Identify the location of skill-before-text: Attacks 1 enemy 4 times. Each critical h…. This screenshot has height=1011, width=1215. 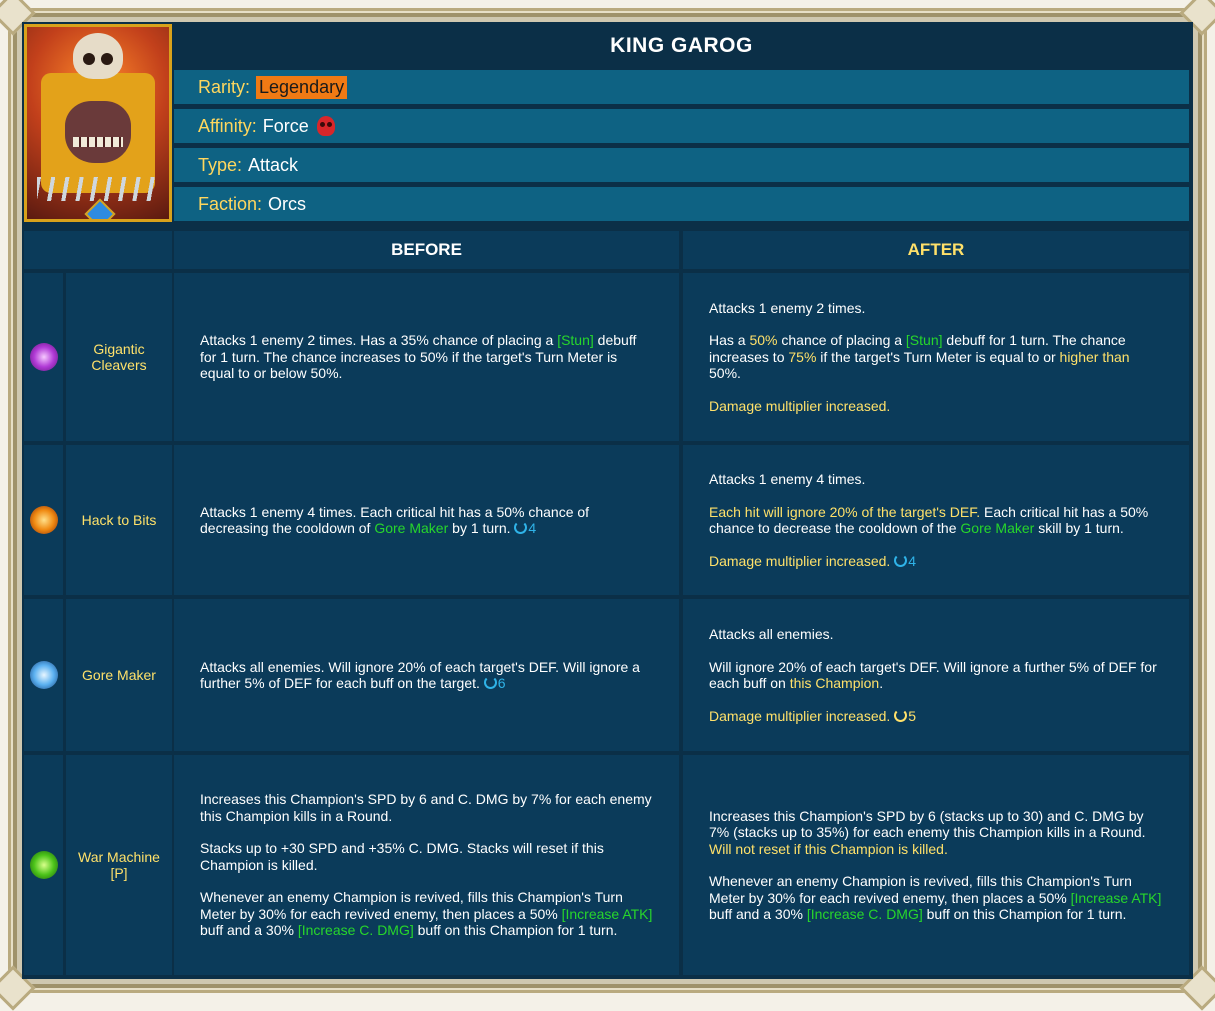
(426, 520).